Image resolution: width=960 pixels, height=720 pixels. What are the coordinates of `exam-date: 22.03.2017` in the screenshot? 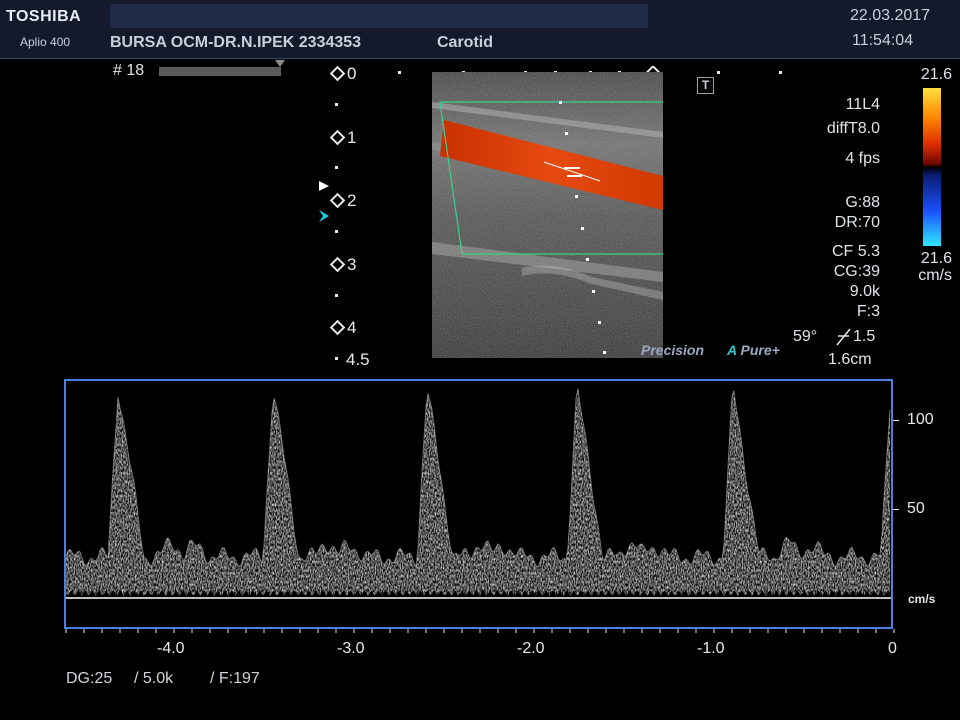 It's located at (890, 15).